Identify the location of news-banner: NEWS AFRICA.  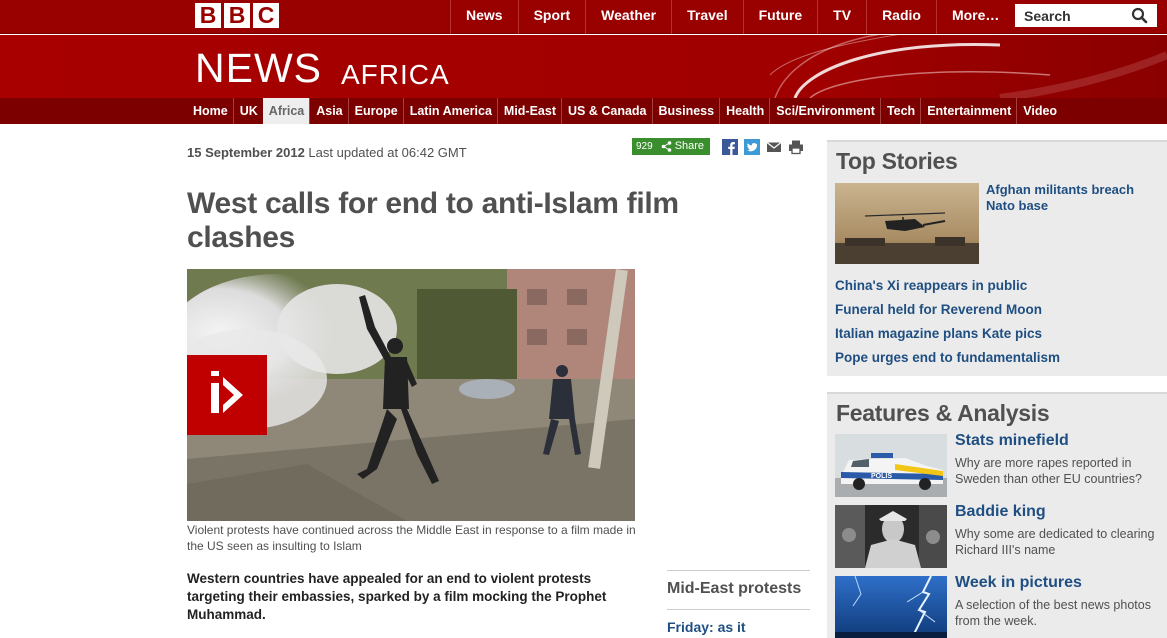
(583, 66).